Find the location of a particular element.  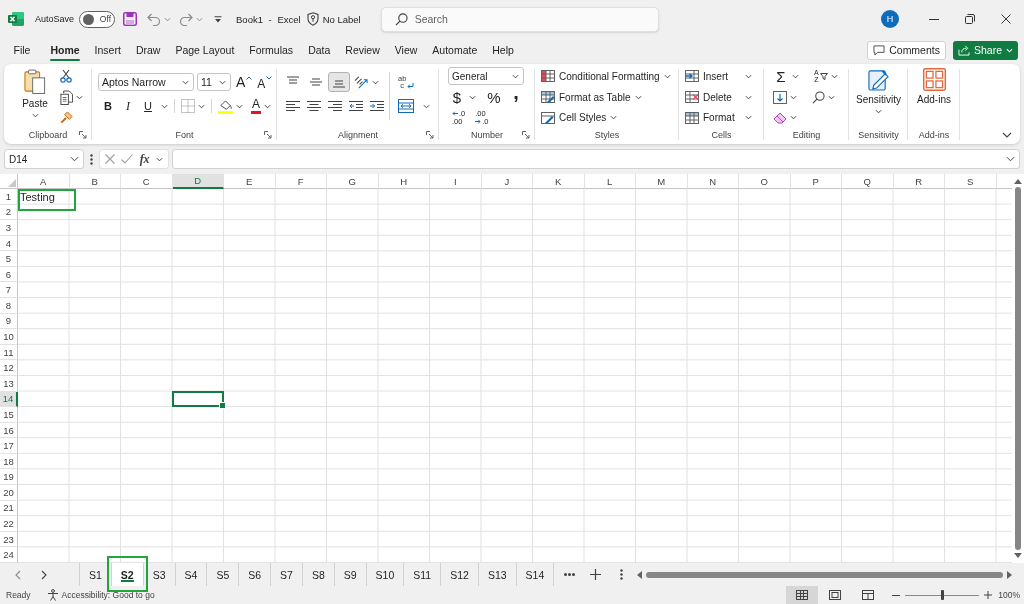

autosum-button: Σ is located at coordinates (781, 76).